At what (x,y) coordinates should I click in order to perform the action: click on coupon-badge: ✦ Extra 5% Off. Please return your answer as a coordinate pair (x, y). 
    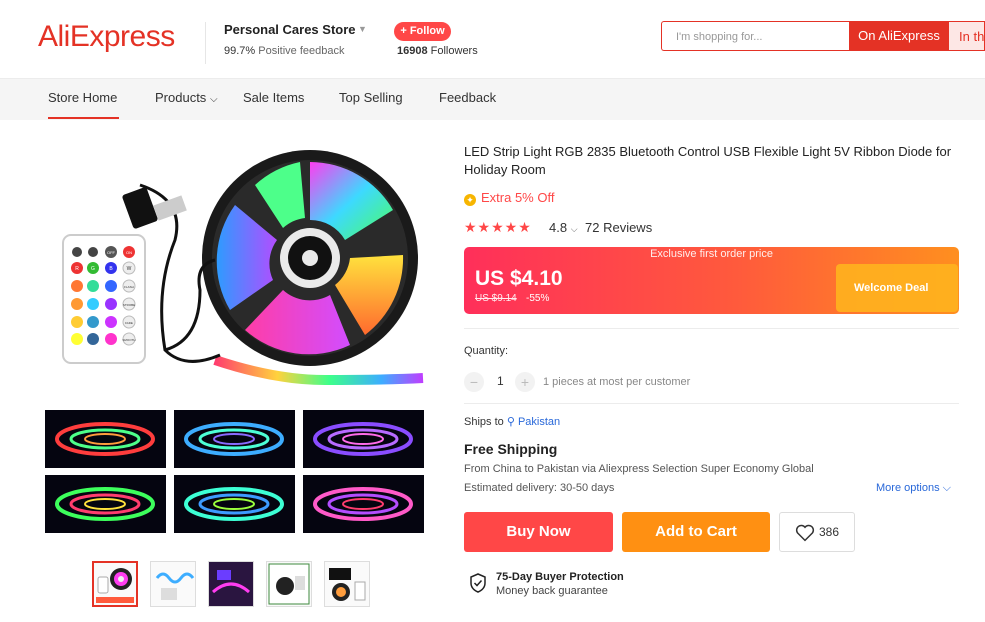
    Looking at the image, I should click on (509, 198).